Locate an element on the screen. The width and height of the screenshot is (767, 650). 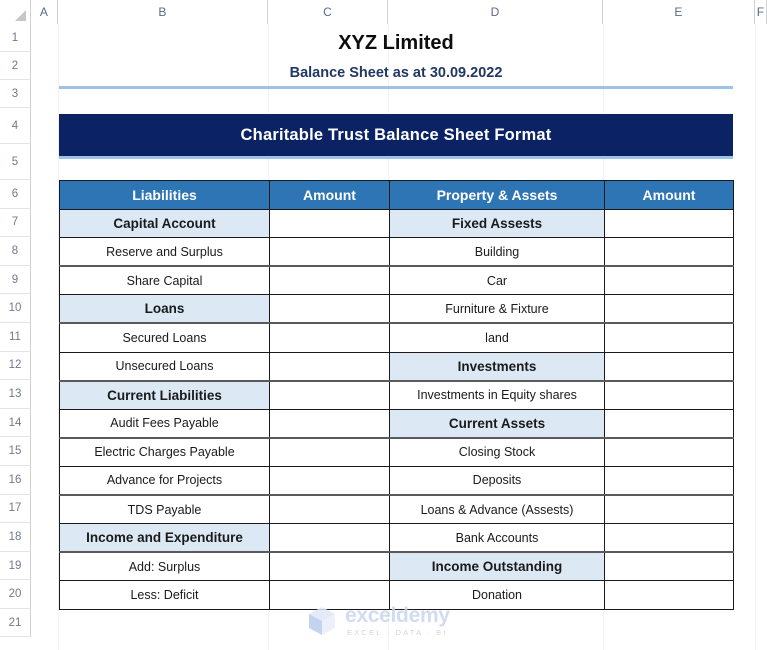
cell-liability: Secured Loans is located at coordinates (164, 337).